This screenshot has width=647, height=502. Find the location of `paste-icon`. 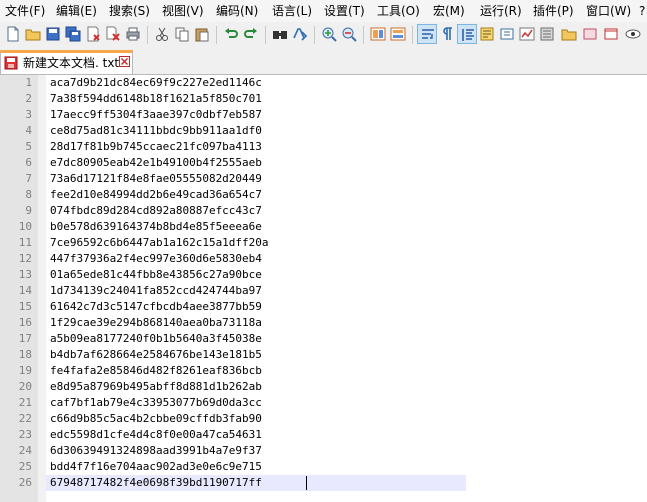

paste-icon is located at coordinates (202, 34).